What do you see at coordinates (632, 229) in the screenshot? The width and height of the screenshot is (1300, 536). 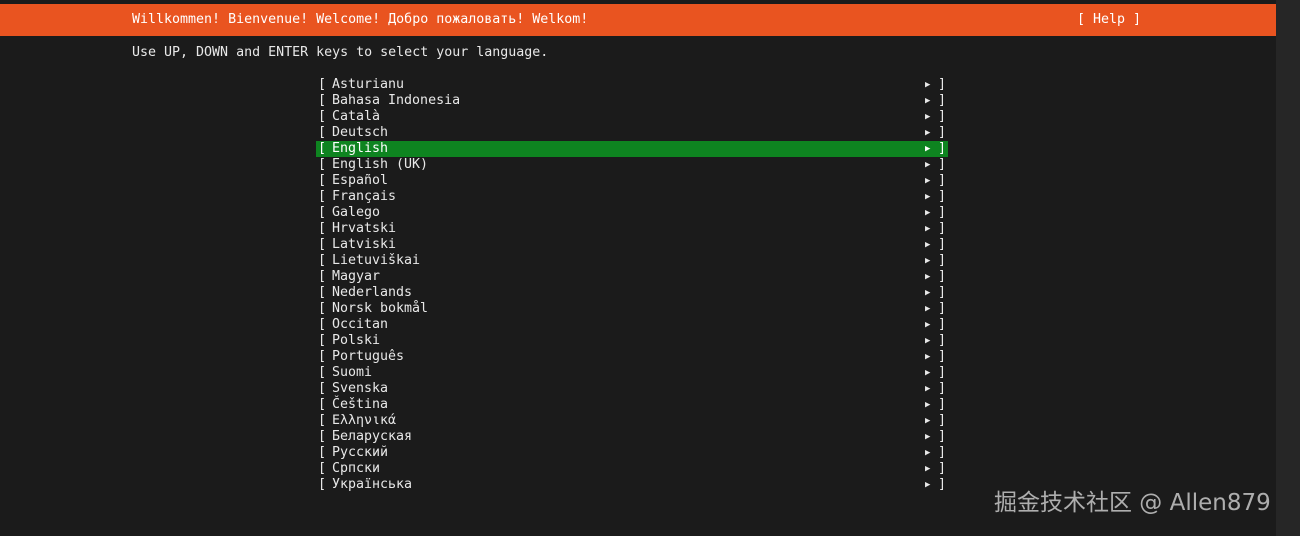 I see `language-item-hrvatski: [ Hrvatski ▶ ]` at bounding box center [632, 229].